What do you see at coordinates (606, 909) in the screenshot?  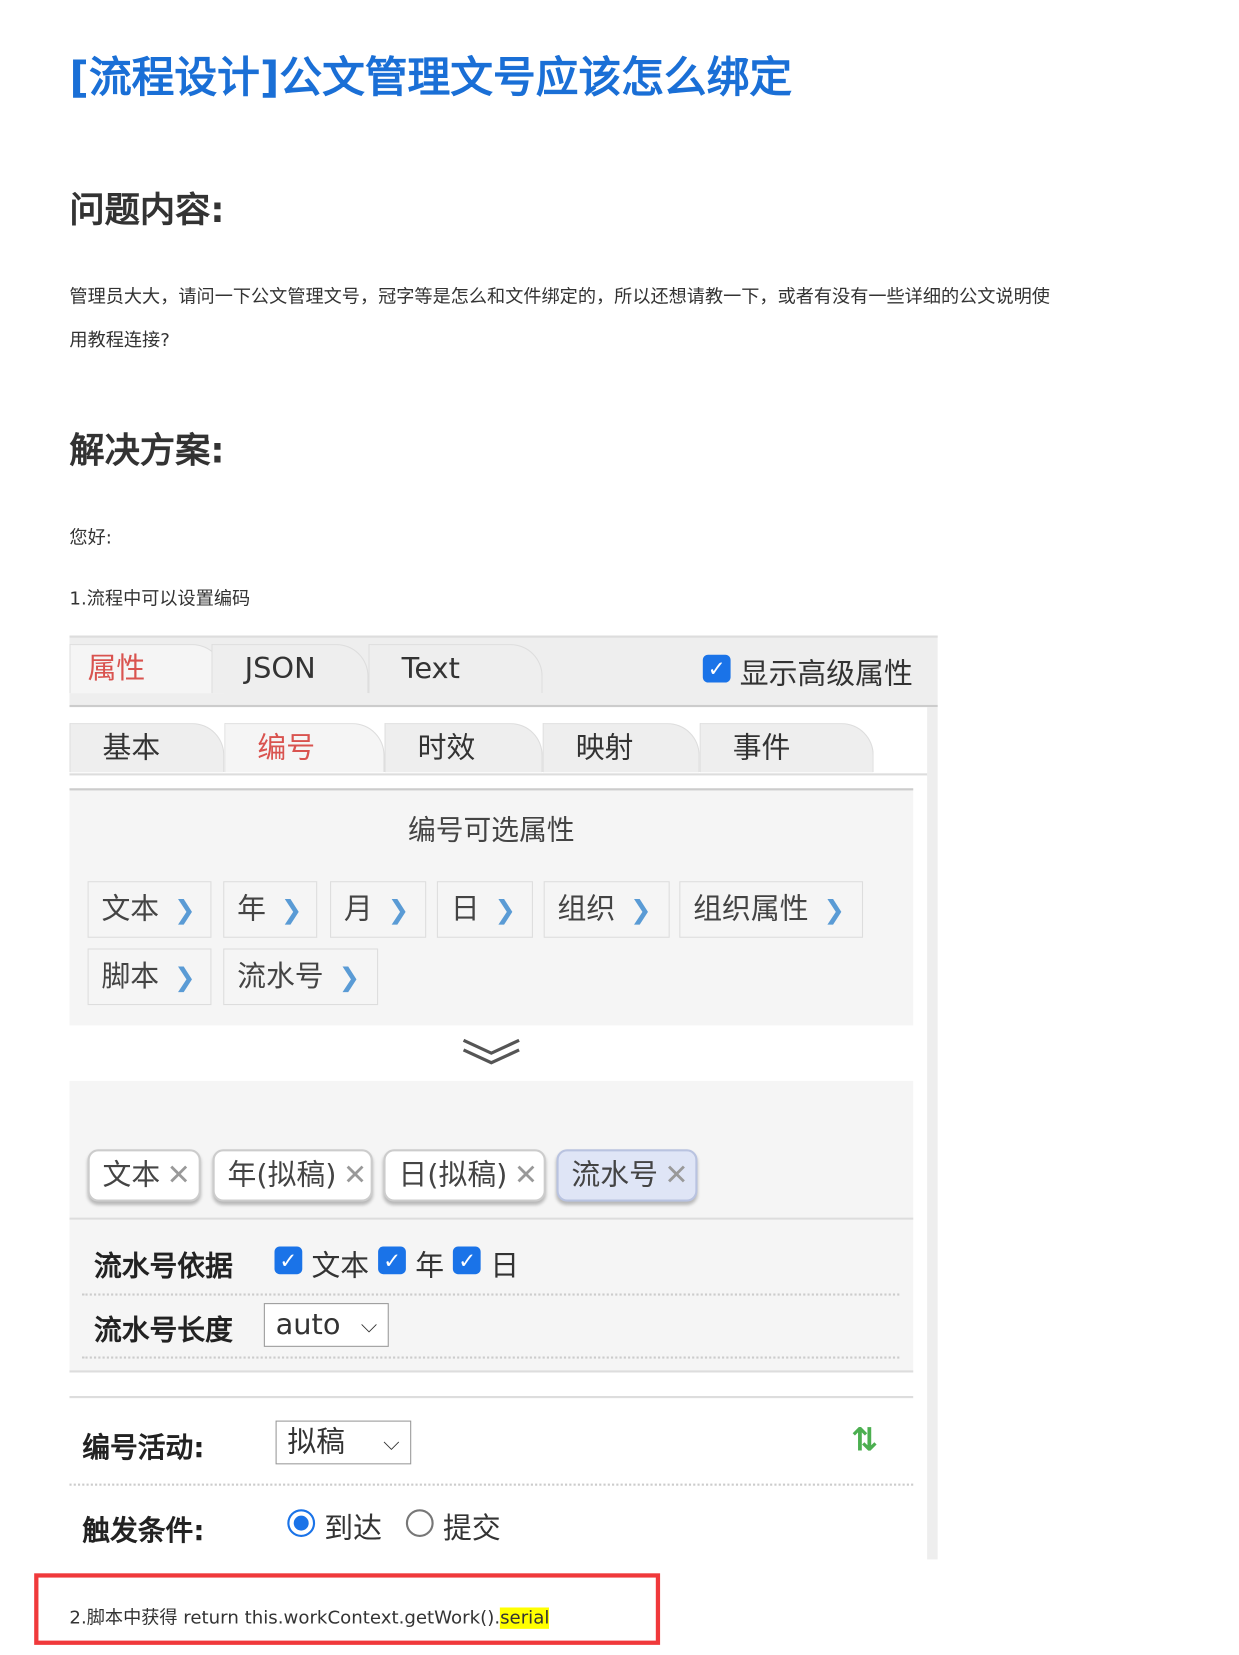 I see `optional-item-org: 组织 ❯` at bounding box center [606, 909].